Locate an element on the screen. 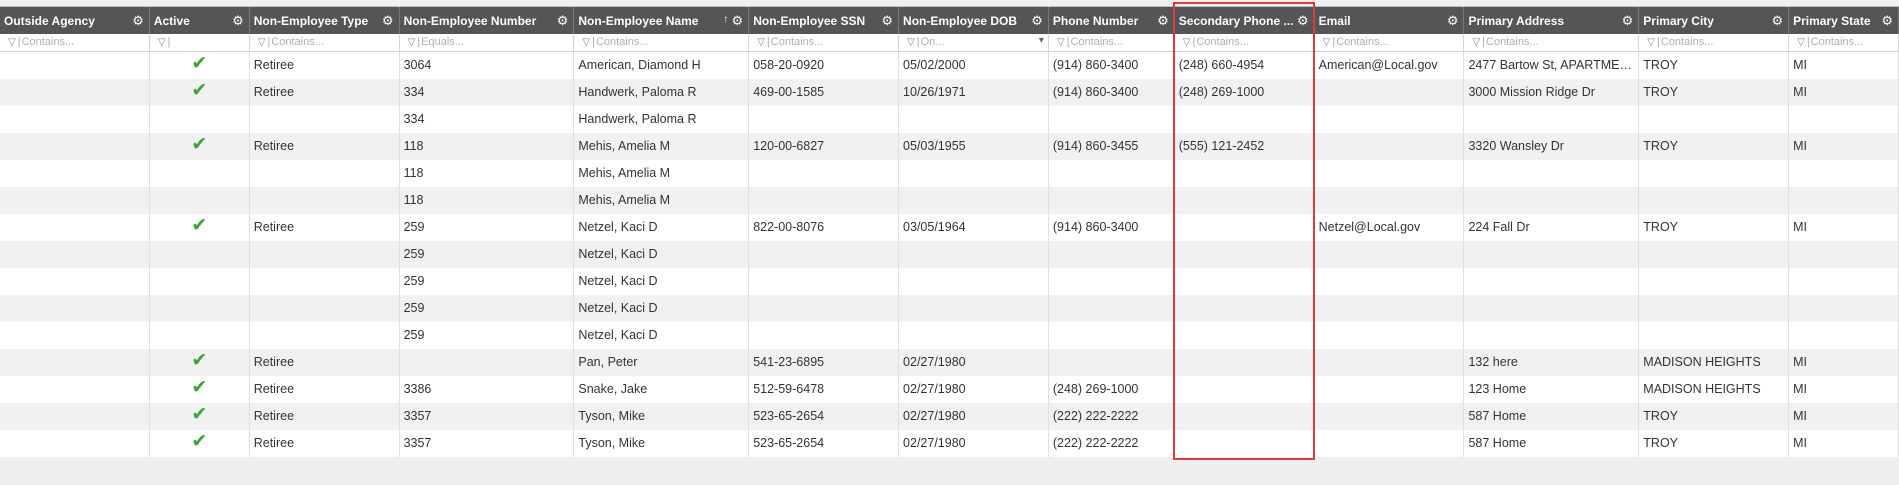 This screenshot has width=1899, height=485. cell-non-employee-type: Retiree is located at coordinates (325, 65).